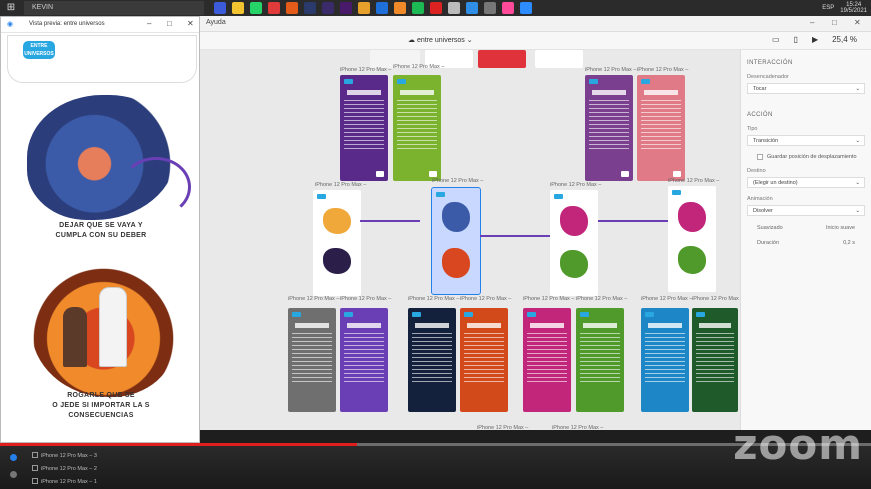  I want to click on tray-language: ESP, so click(828, 8).